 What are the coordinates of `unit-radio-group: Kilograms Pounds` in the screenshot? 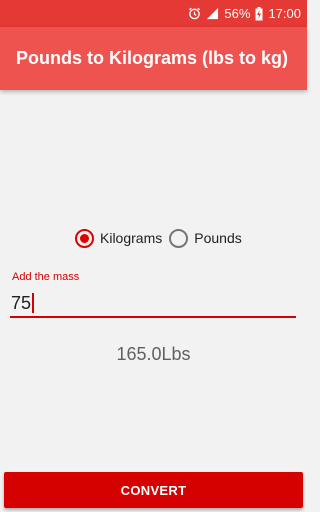 It's located at (158, 238).